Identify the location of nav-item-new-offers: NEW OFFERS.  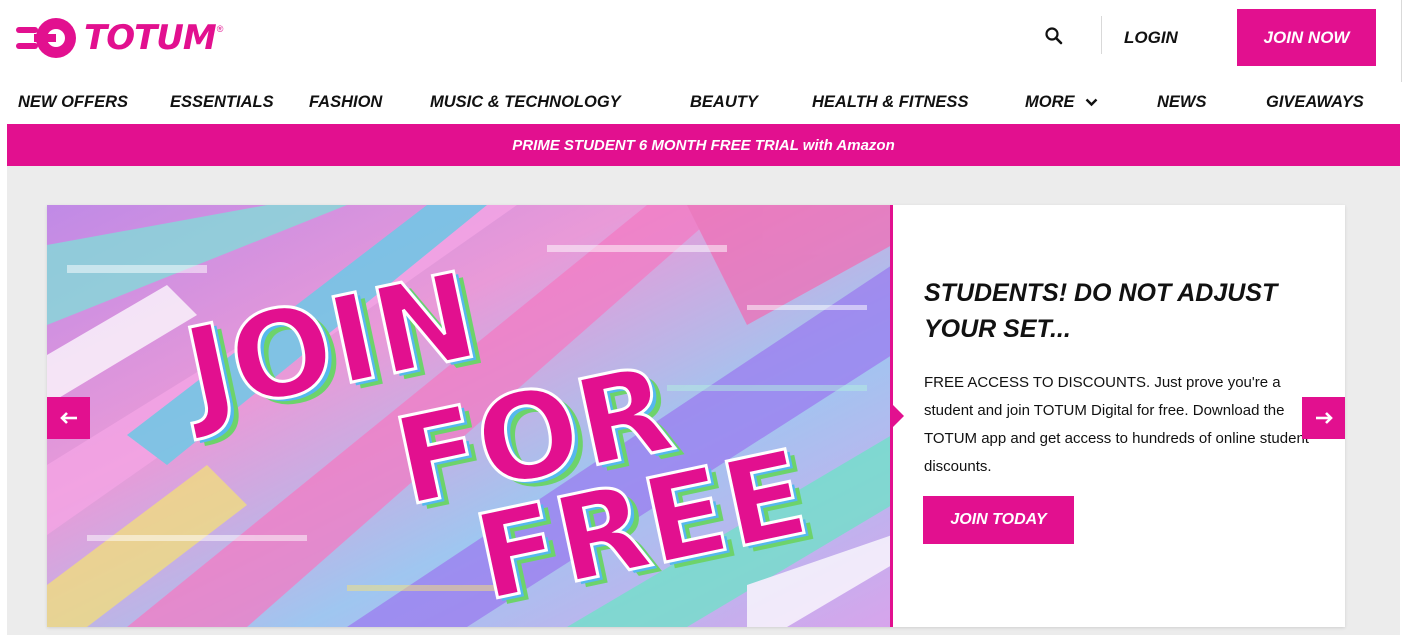
(73, 102).